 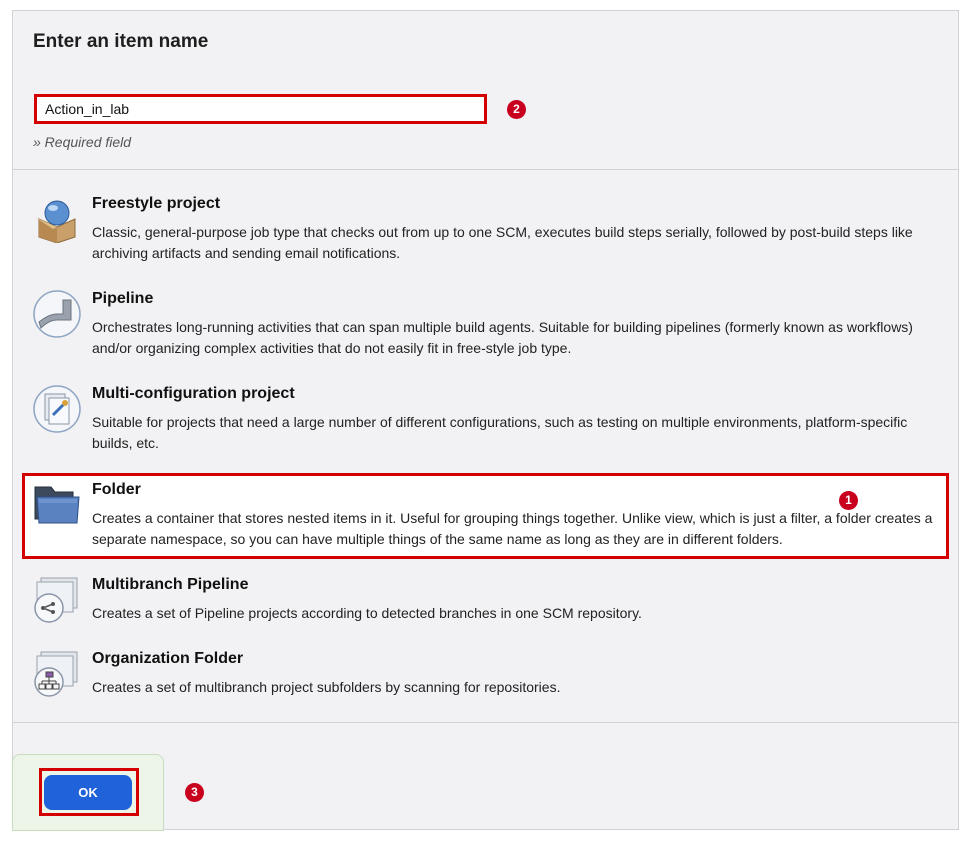 I want to click on item-type-title: Pipeline, so click(x=123, y=298).